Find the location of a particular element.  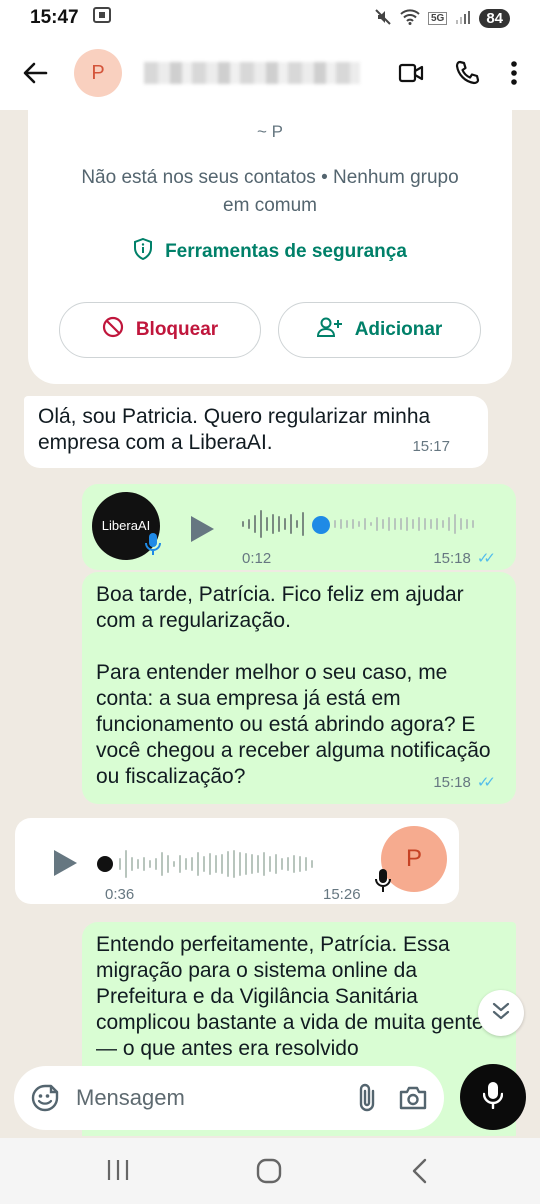

message-time: 15:26 is located at coordinates (342, 894).